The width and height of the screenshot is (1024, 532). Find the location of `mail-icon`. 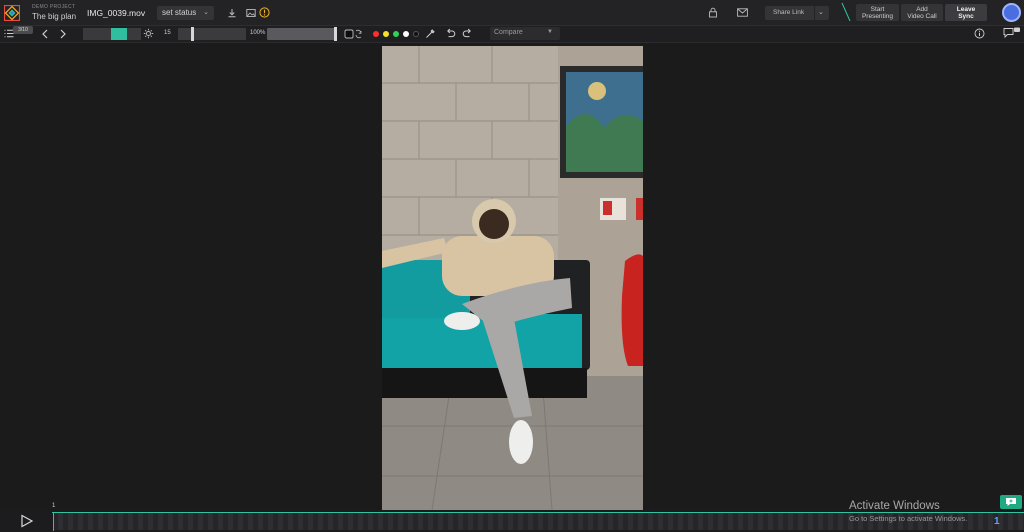

mail-icon is located at coordinates (742, 12).